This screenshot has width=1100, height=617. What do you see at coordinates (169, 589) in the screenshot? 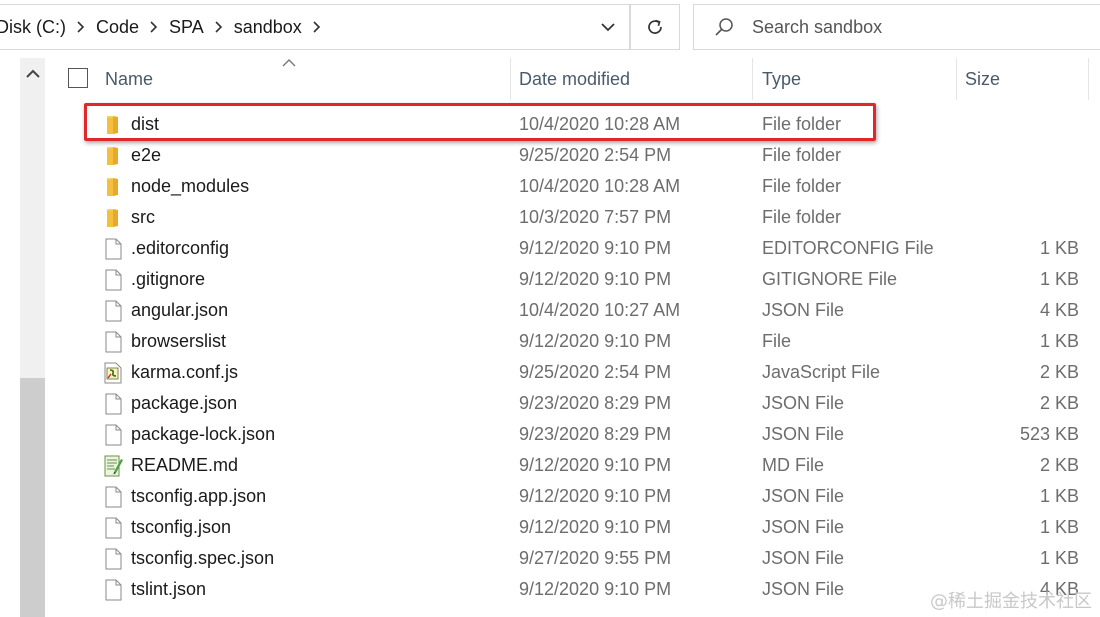
I see `file-name: tslint.json` at bounding box center [169, 589].